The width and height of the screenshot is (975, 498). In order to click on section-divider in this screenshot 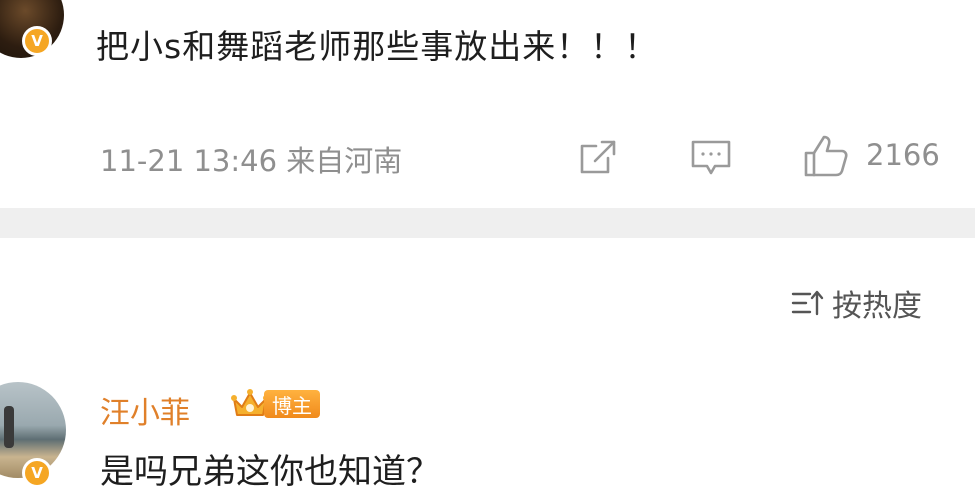, I will do `click(487, 223)`.